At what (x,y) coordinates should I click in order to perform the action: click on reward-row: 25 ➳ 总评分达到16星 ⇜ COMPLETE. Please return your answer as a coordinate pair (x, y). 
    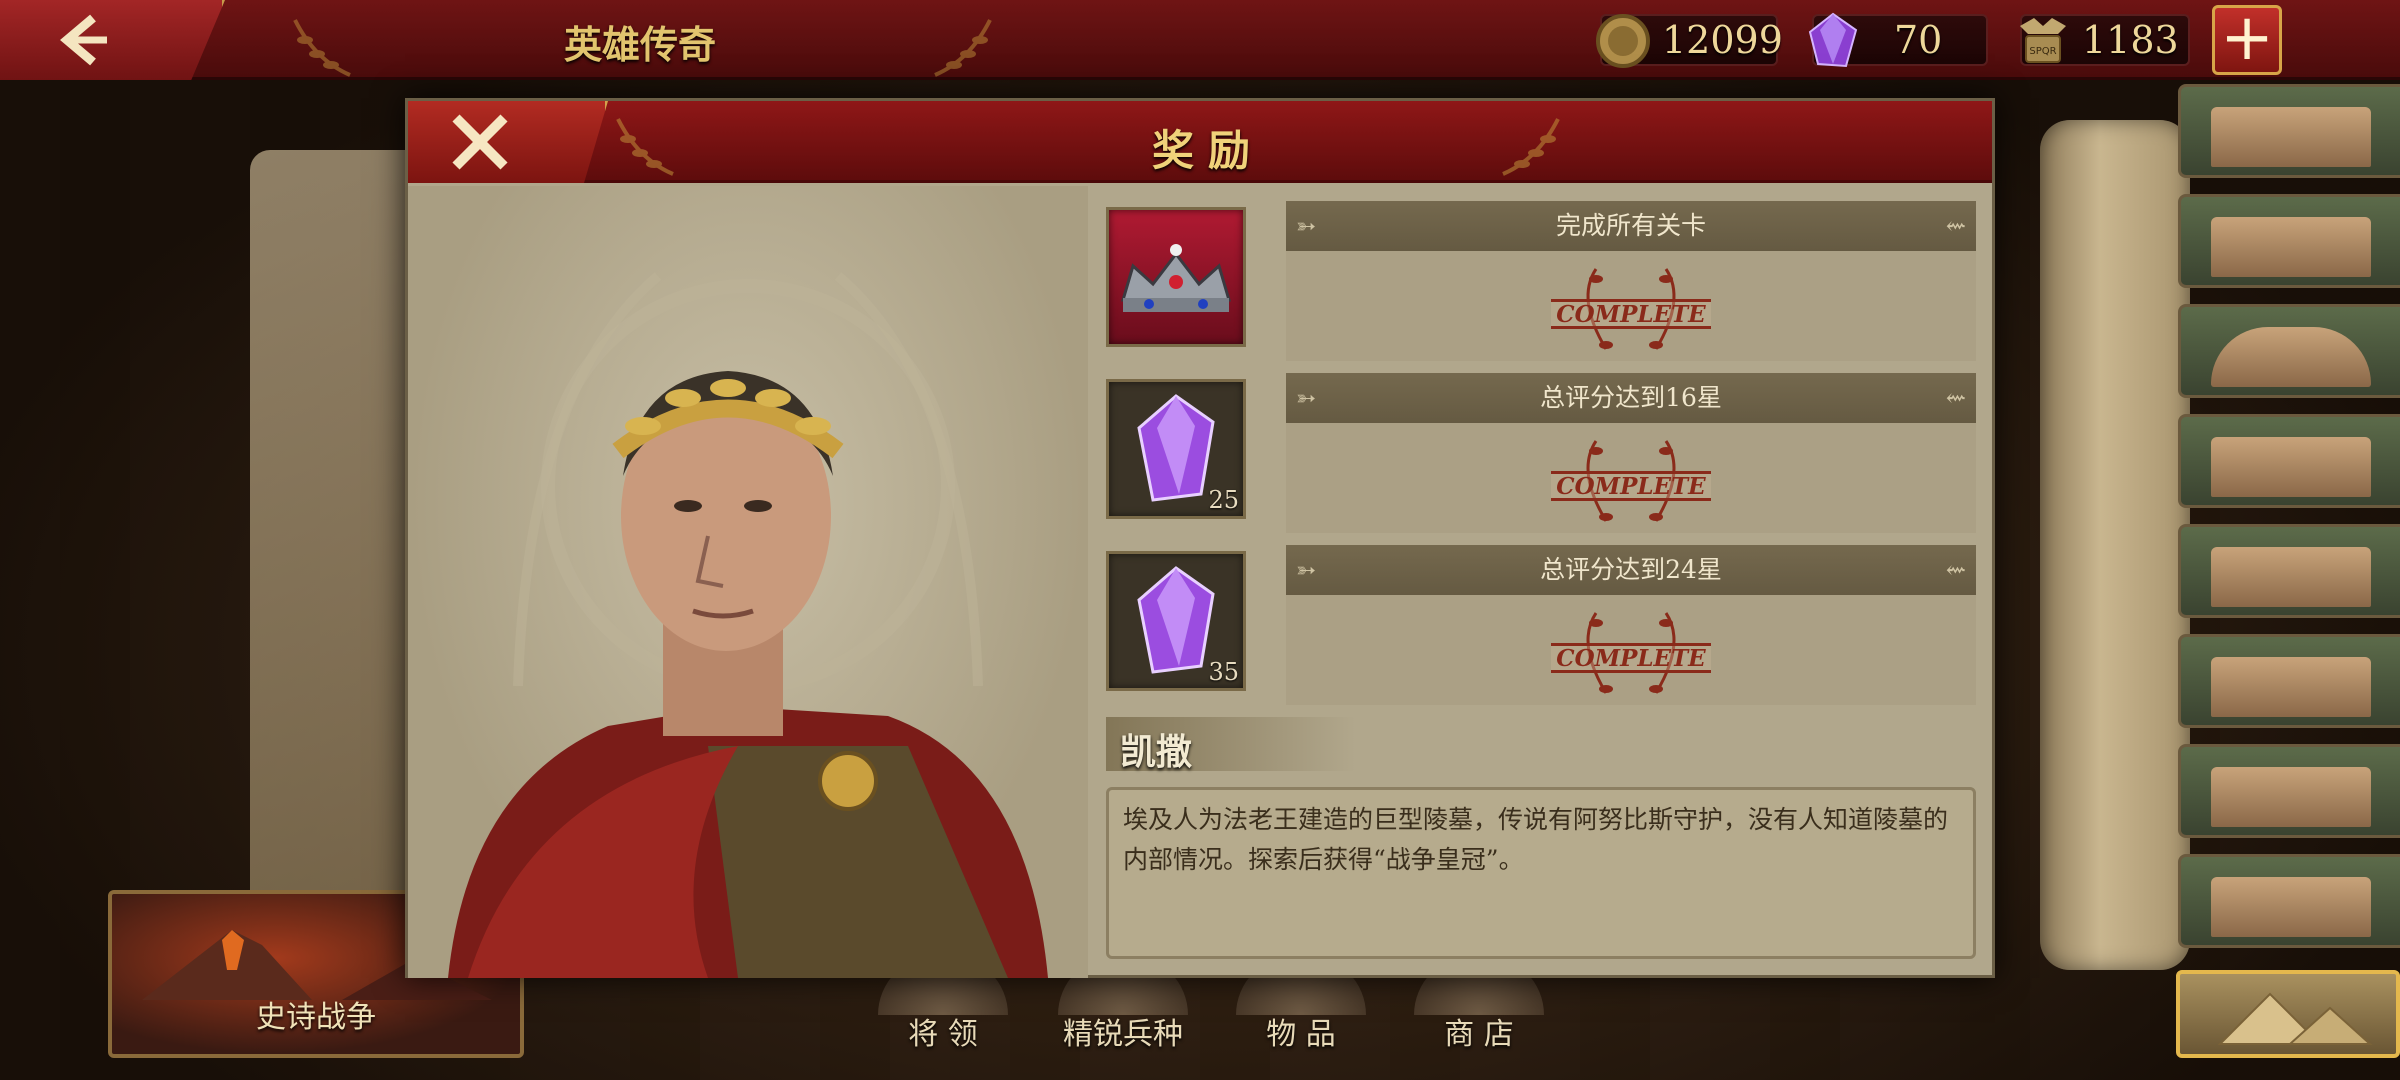
    Looking at the image, I should click on (1541, 457).